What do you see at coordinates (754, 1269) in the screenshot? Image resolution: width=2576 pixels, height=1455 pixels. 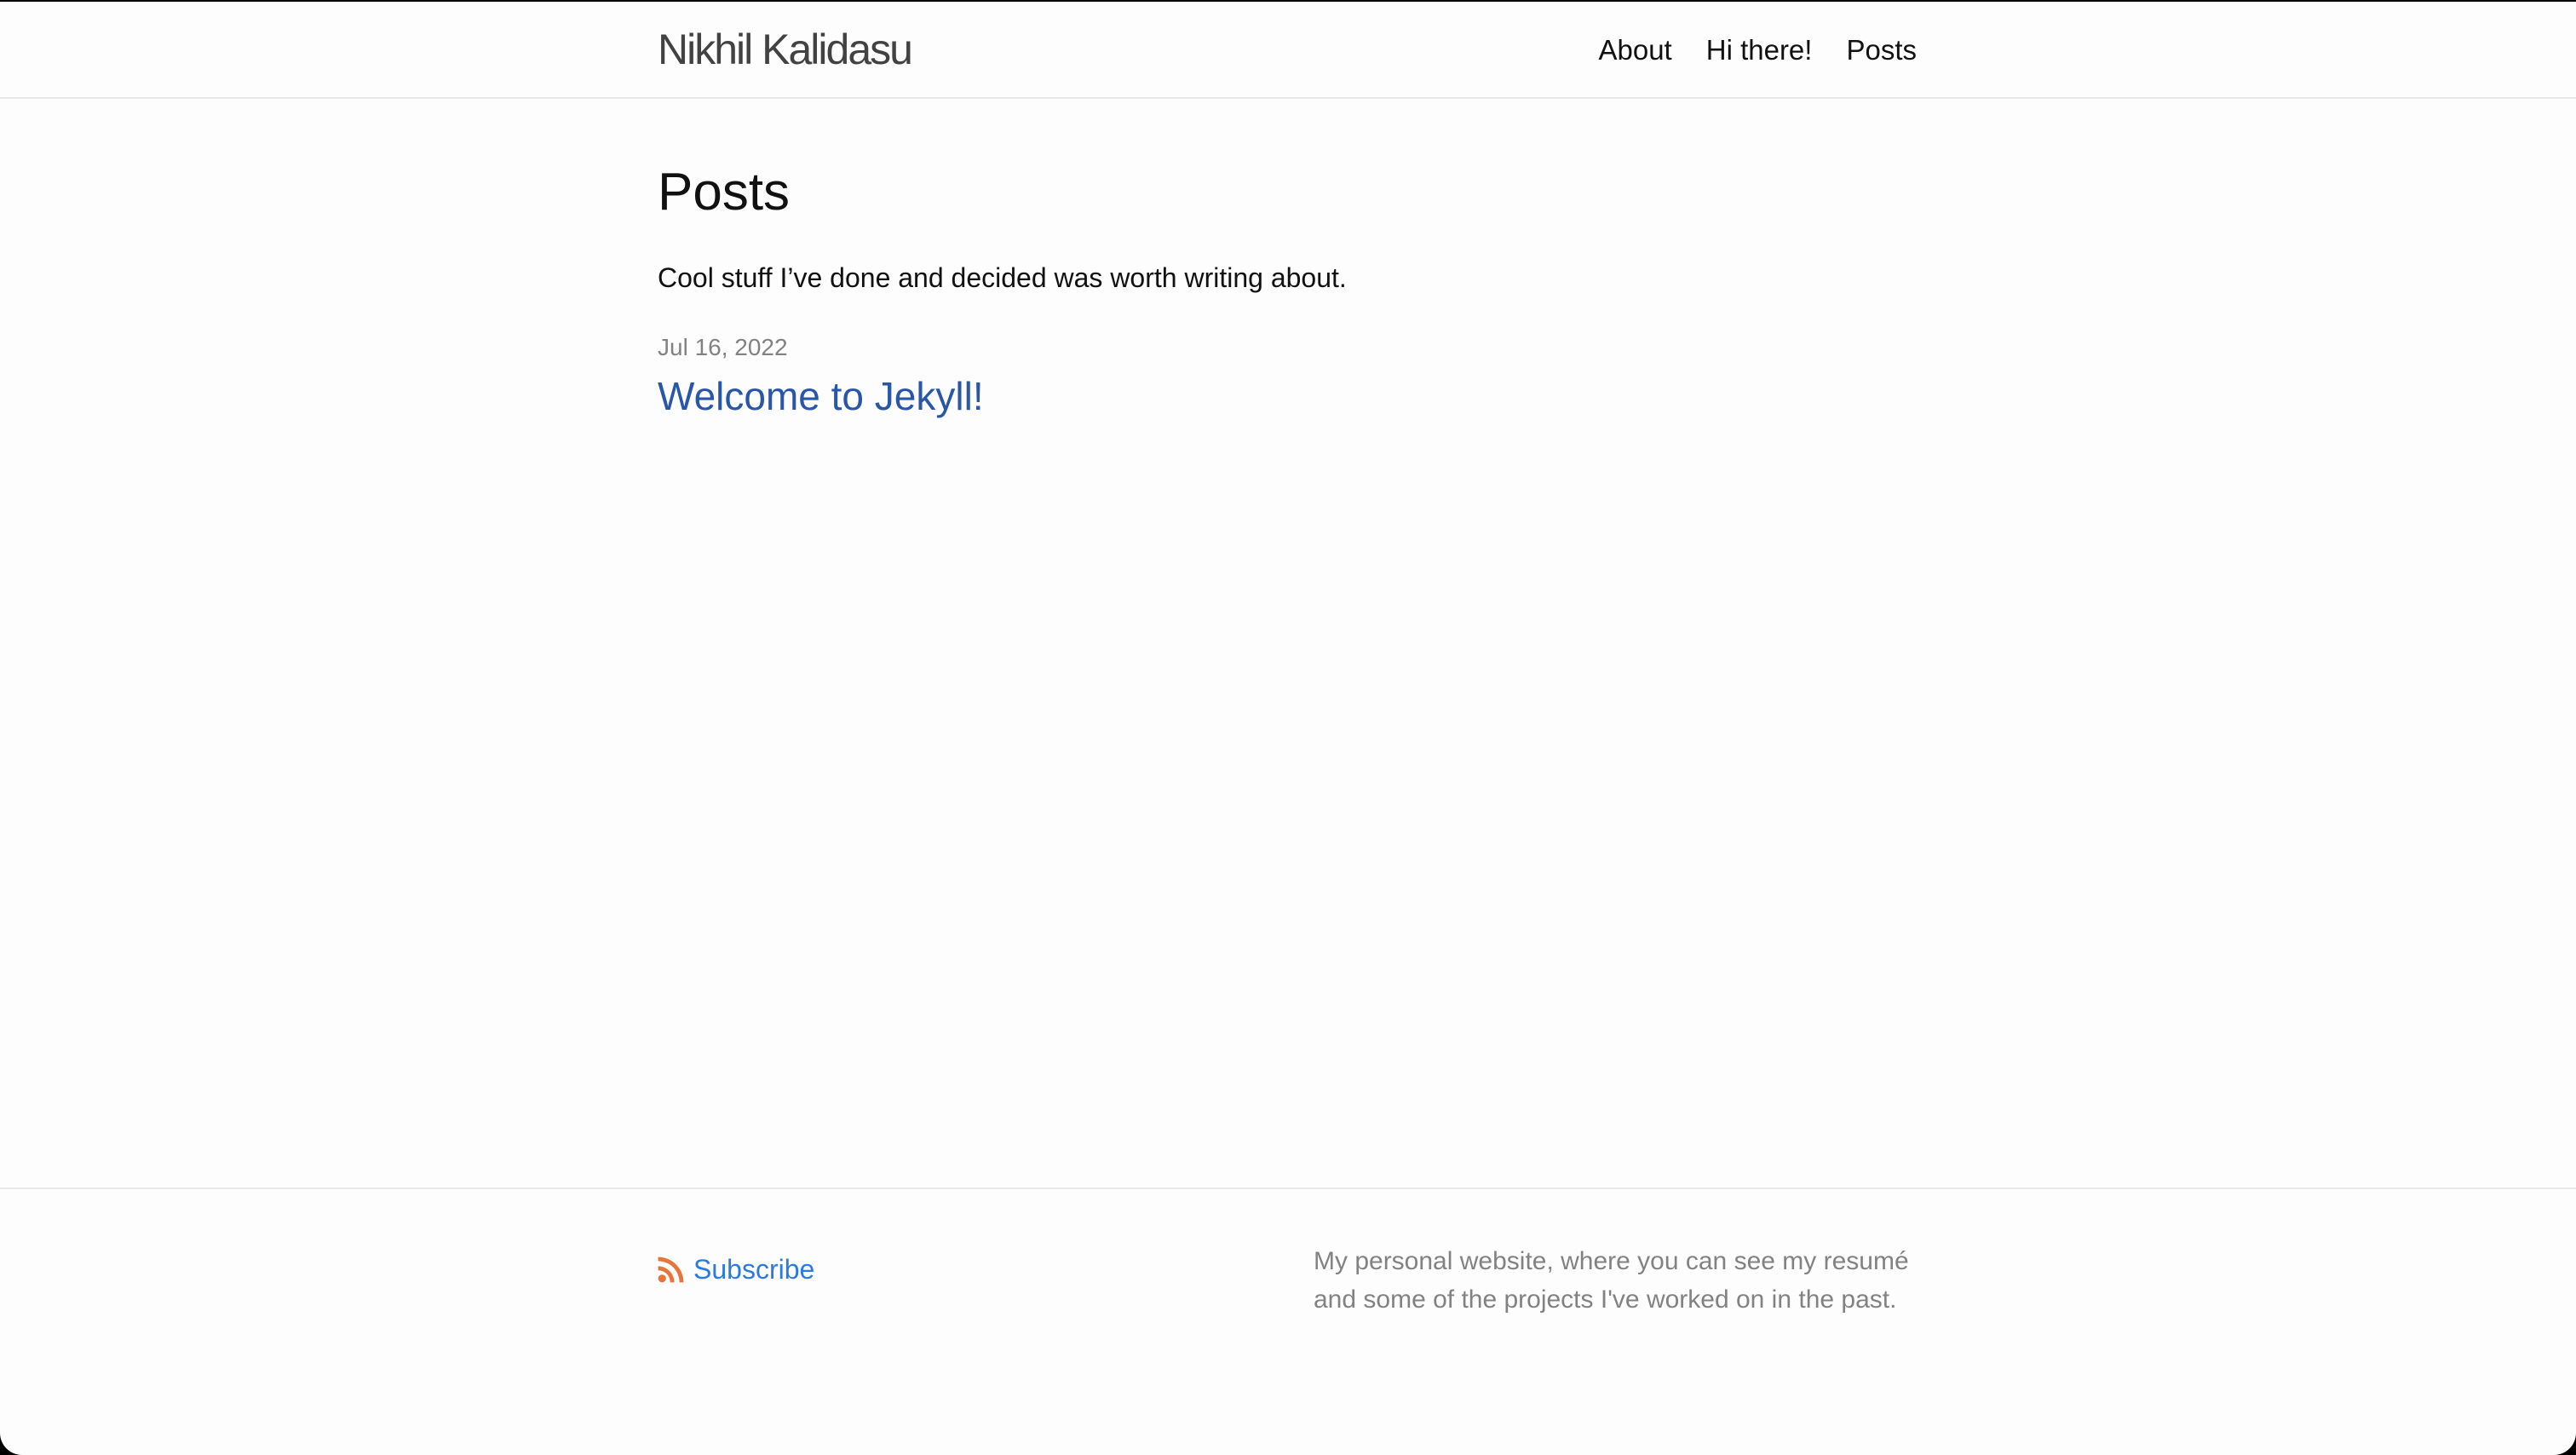 I see `subscribe-label: Subscribe` at bounding box center [754, 1269].